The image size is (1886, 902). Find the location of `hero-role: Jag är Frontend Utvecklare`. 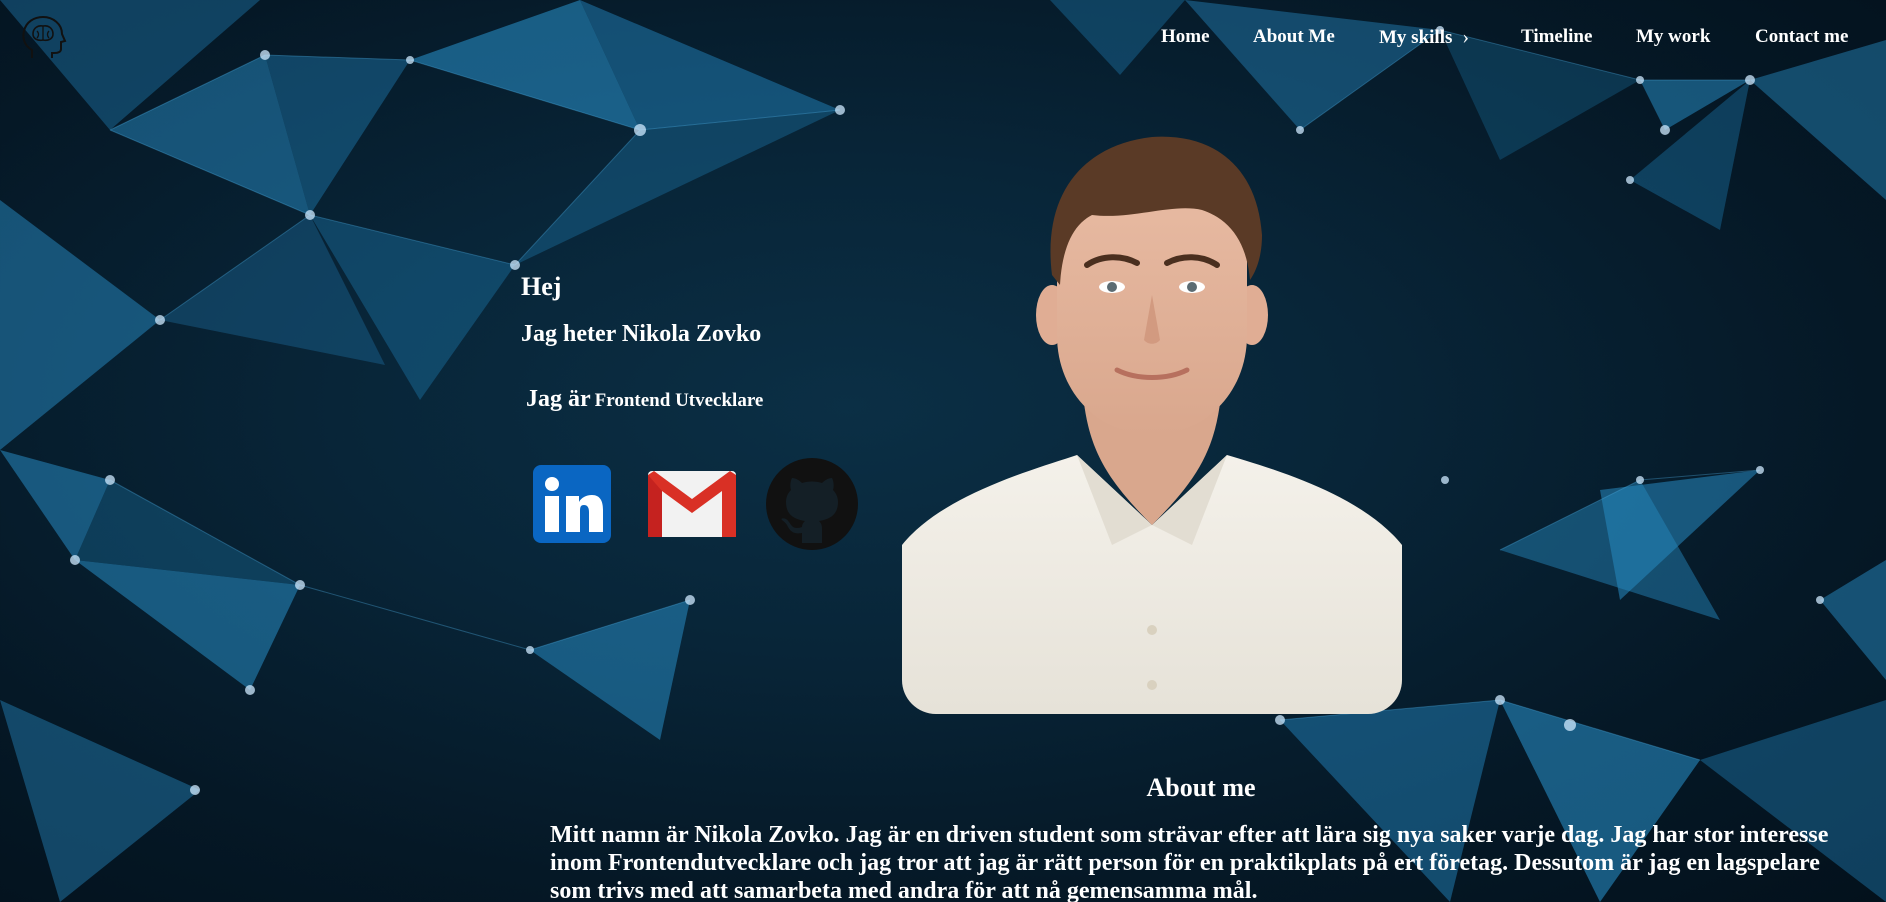

hero-role: Jag är Frontend Utvecklare is located at coordinates (644, 399).